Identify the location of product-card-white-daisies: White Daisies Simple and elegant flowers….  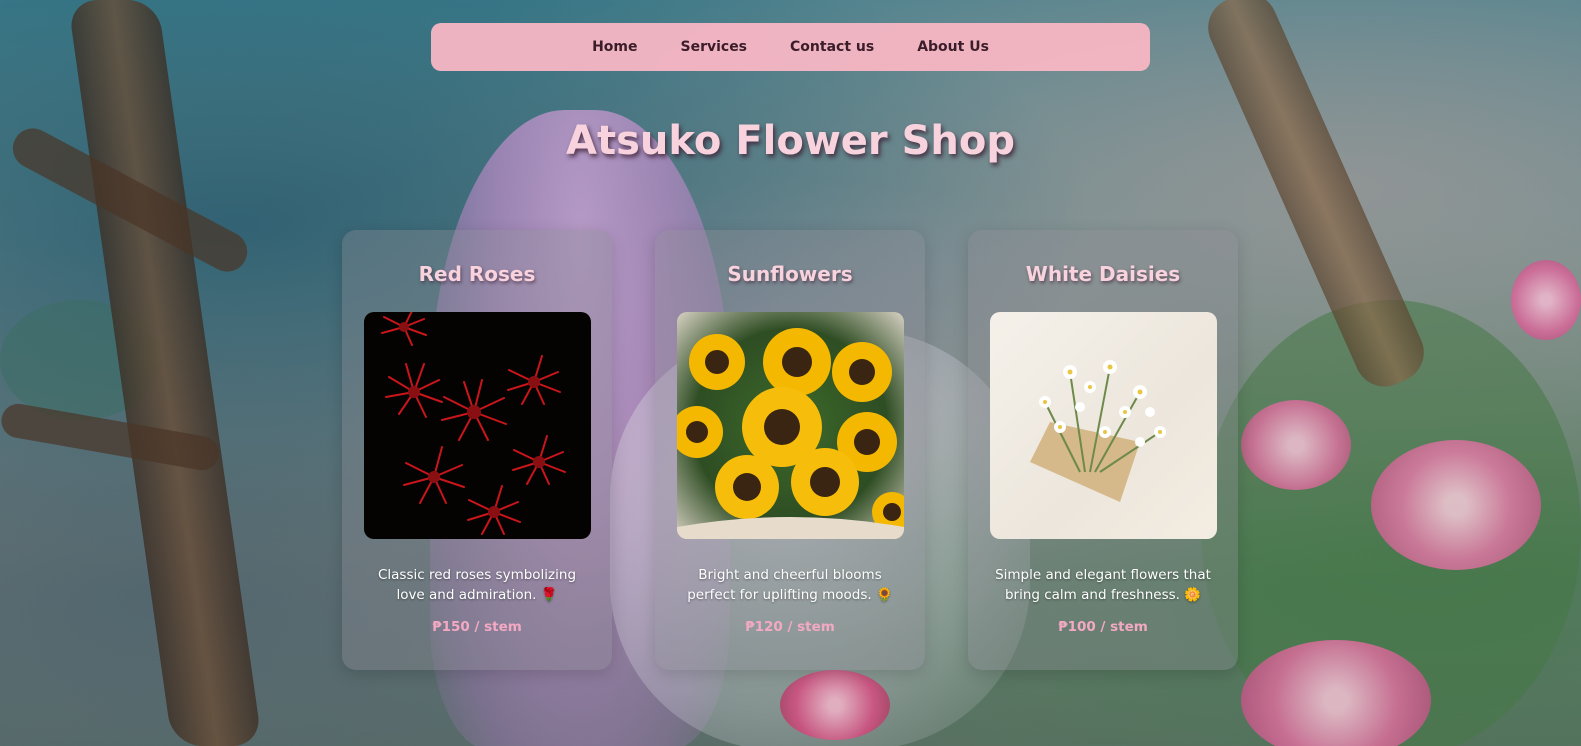
(1103, 450).